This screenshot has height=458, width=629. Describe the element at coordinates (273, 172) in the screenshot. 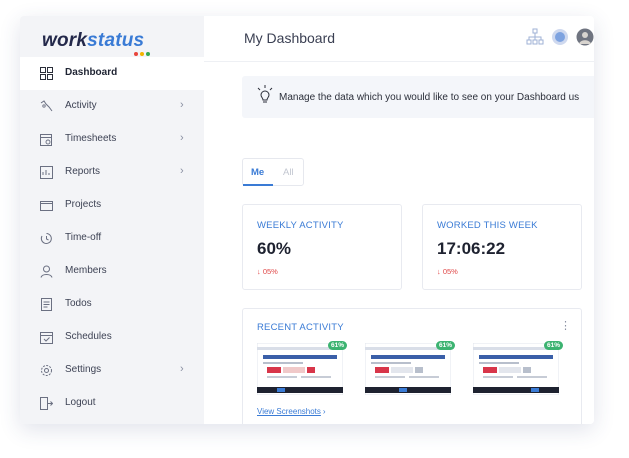

I see `scope-toggle: Me All` at that location.